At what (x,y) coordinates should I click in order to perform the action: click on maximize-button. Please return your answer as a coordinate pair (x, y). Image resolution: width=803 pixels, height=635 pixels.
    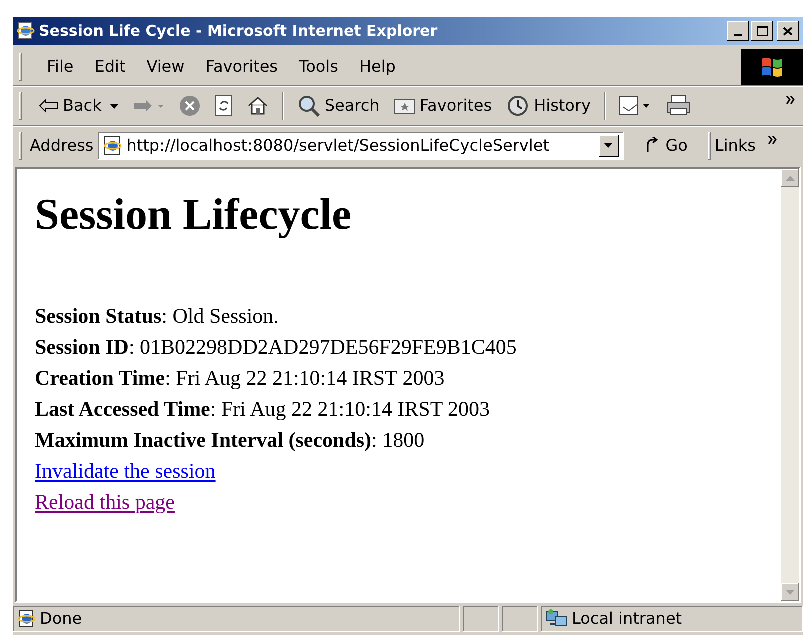
    Looking at the image, I should click on (762, 31).